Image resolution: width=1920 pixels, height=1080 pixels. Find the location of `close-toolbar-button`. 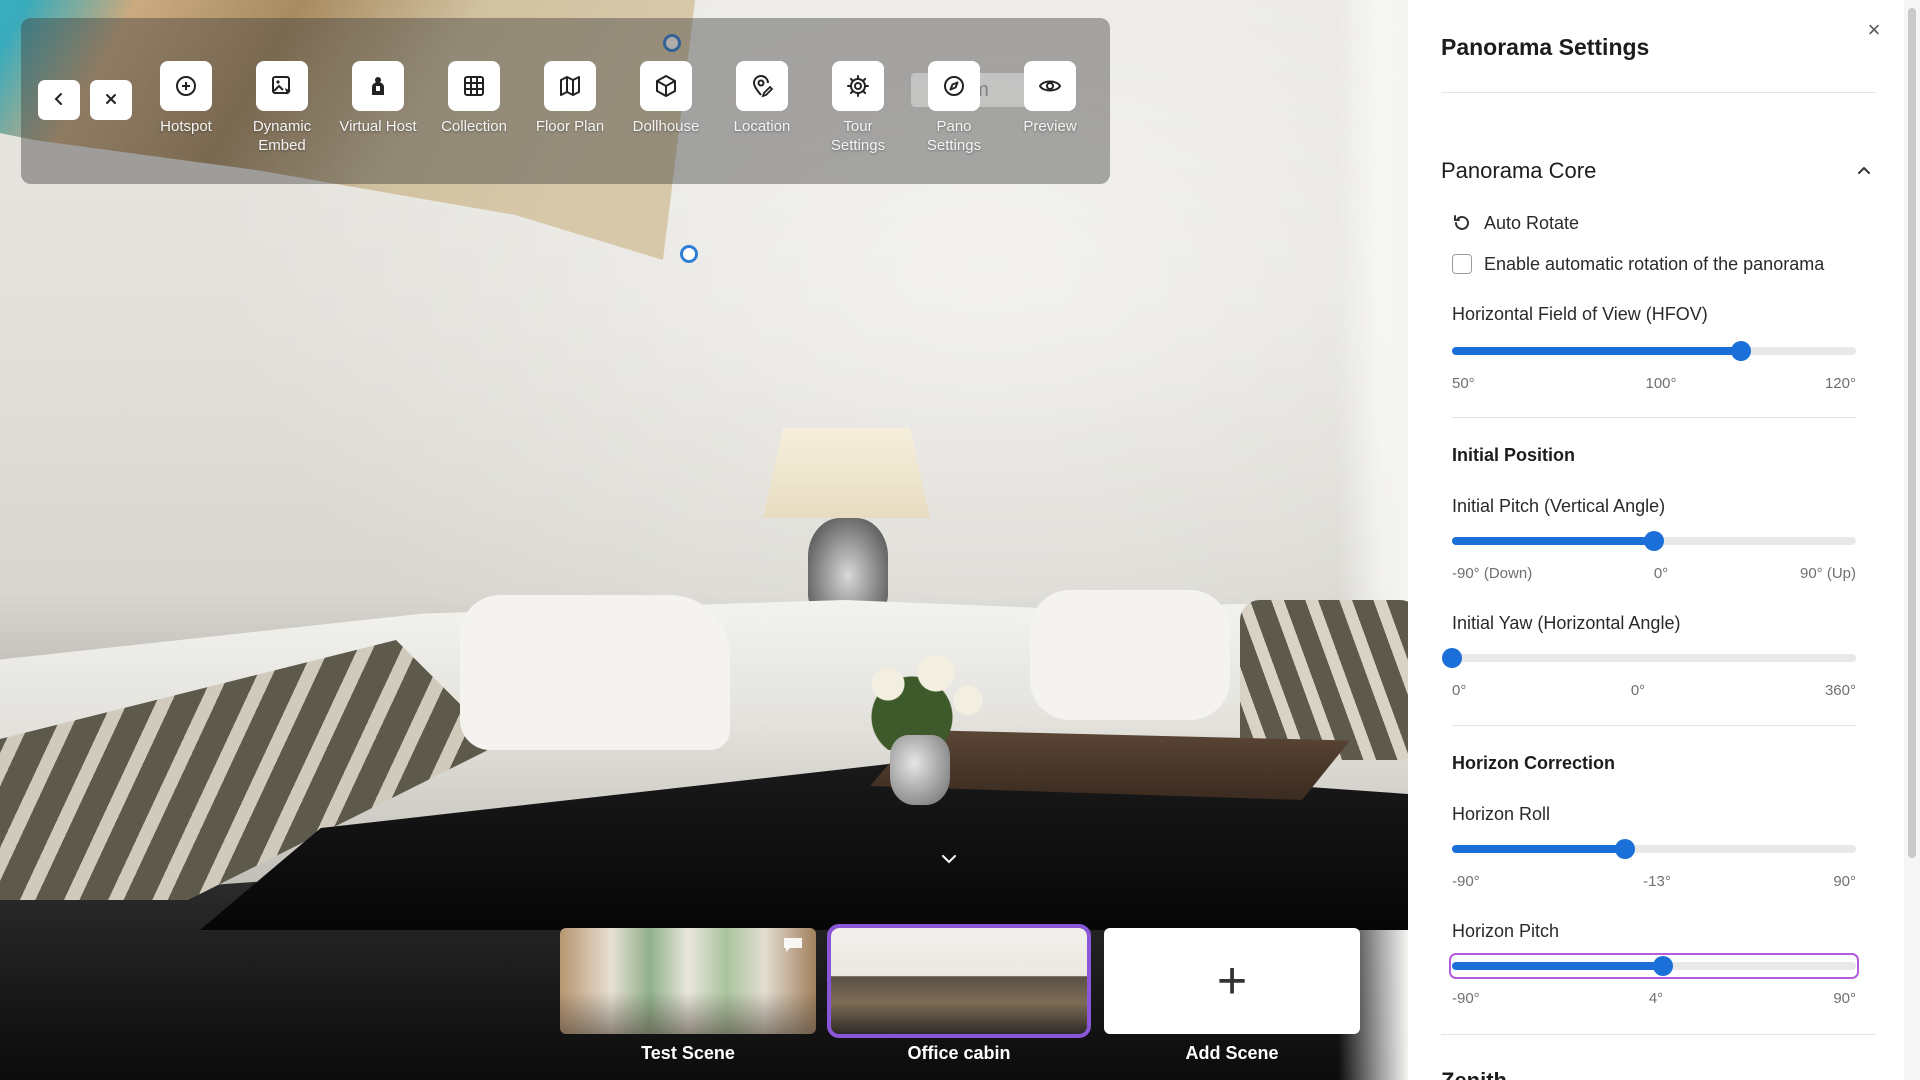

close-toolbar-button is located at coordinates (111, 100).